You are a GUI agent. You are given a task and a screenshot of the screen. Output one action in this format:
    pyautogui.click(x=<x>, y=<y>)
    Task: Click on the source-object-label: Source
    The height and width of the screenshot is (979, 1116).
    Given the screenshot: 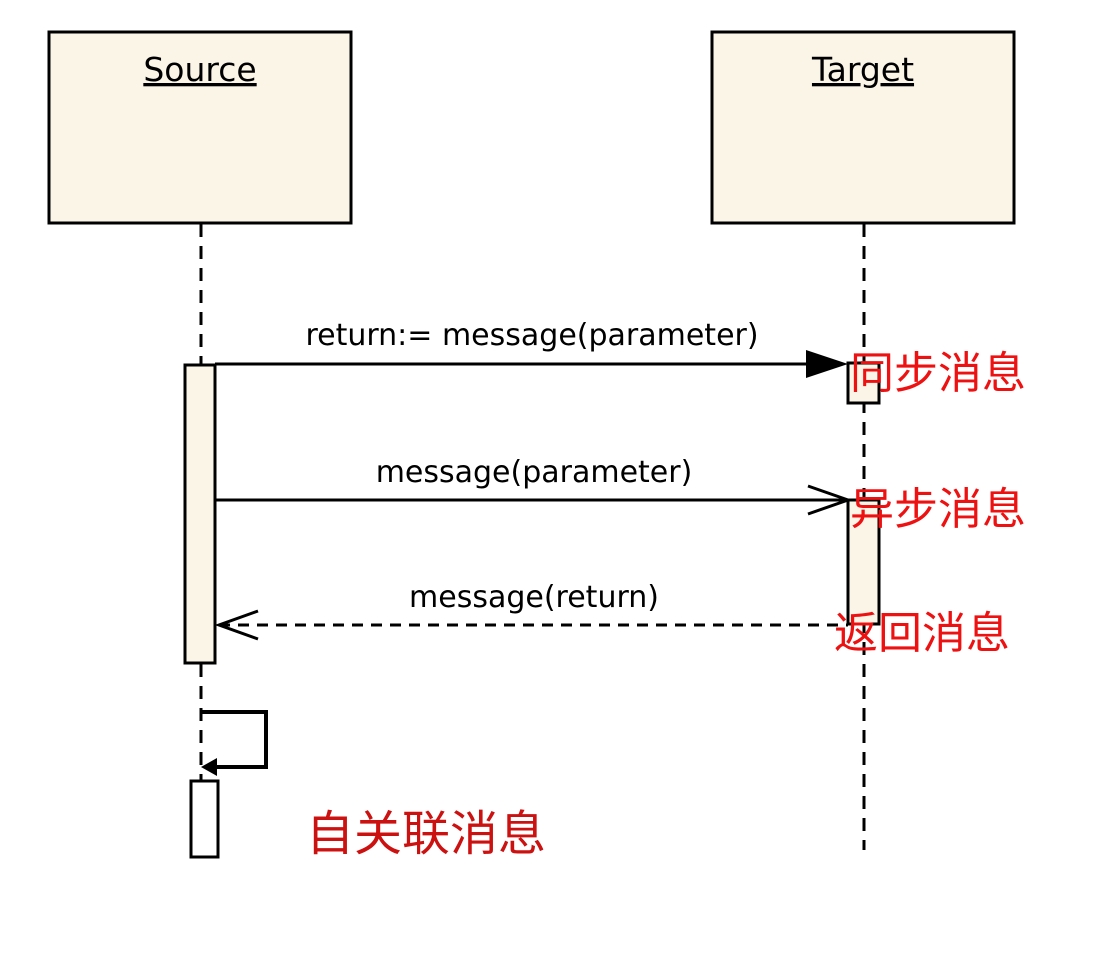 What is the action you would take?
    pyautogui.click(x=199, y=69)
    